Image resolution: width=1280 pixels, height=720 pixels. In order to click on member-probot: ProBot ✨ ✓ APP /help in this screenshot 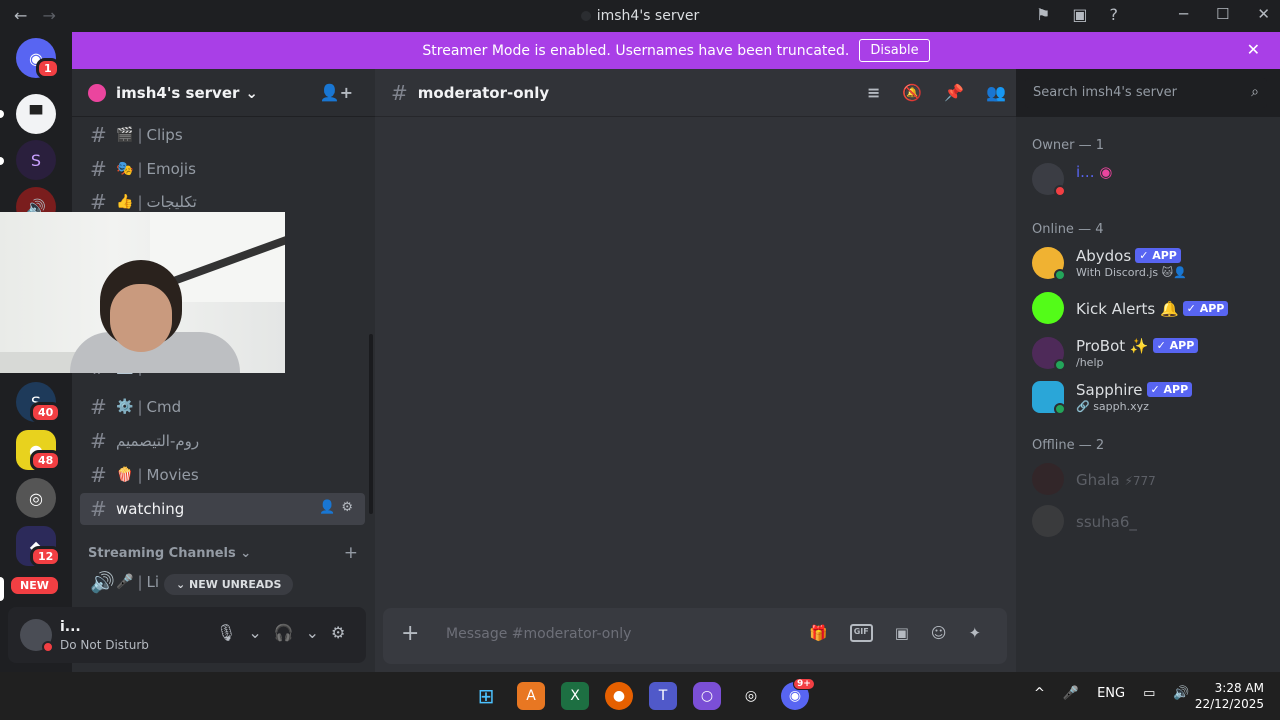, I will do `click(1152, 354)`.